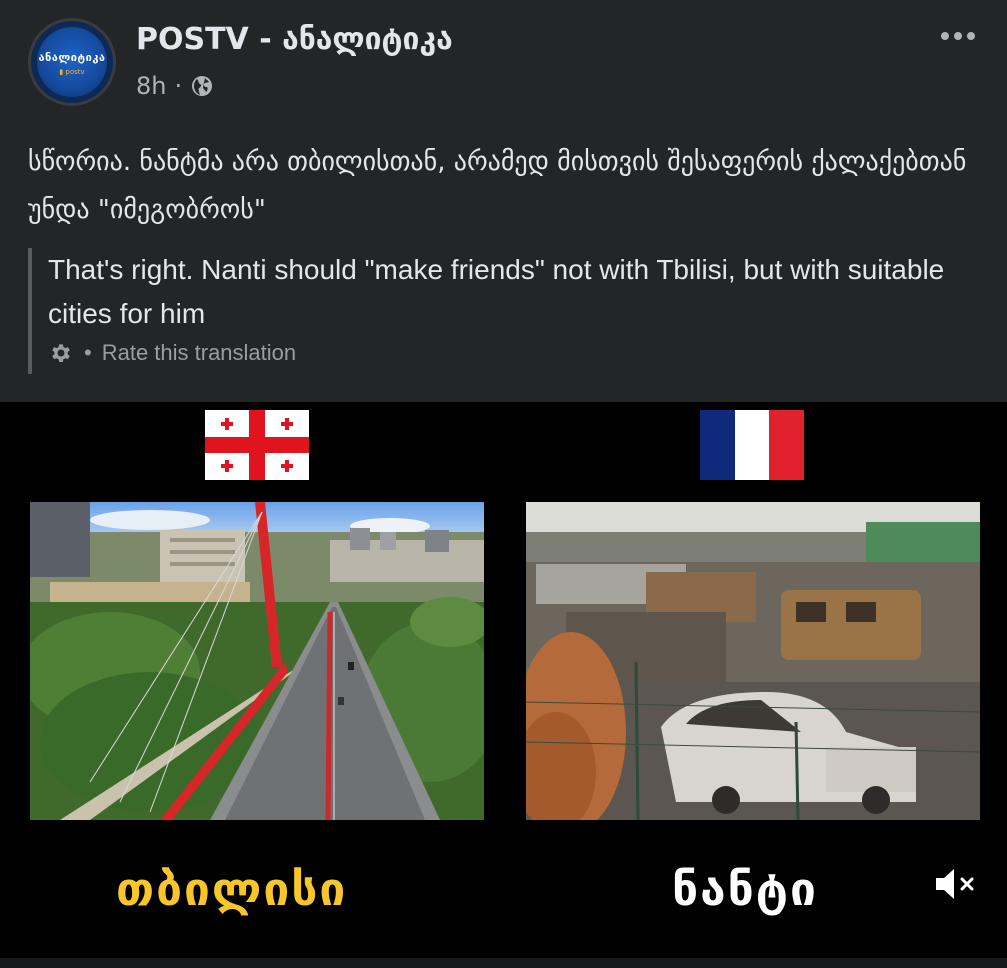 The width and height of the screenshot is (1007, 968). What do you see at coordinates (518, 353) in the screenshot?
I see `rate-translation-row: • Rate this translation` at bounding box center [518, 353].